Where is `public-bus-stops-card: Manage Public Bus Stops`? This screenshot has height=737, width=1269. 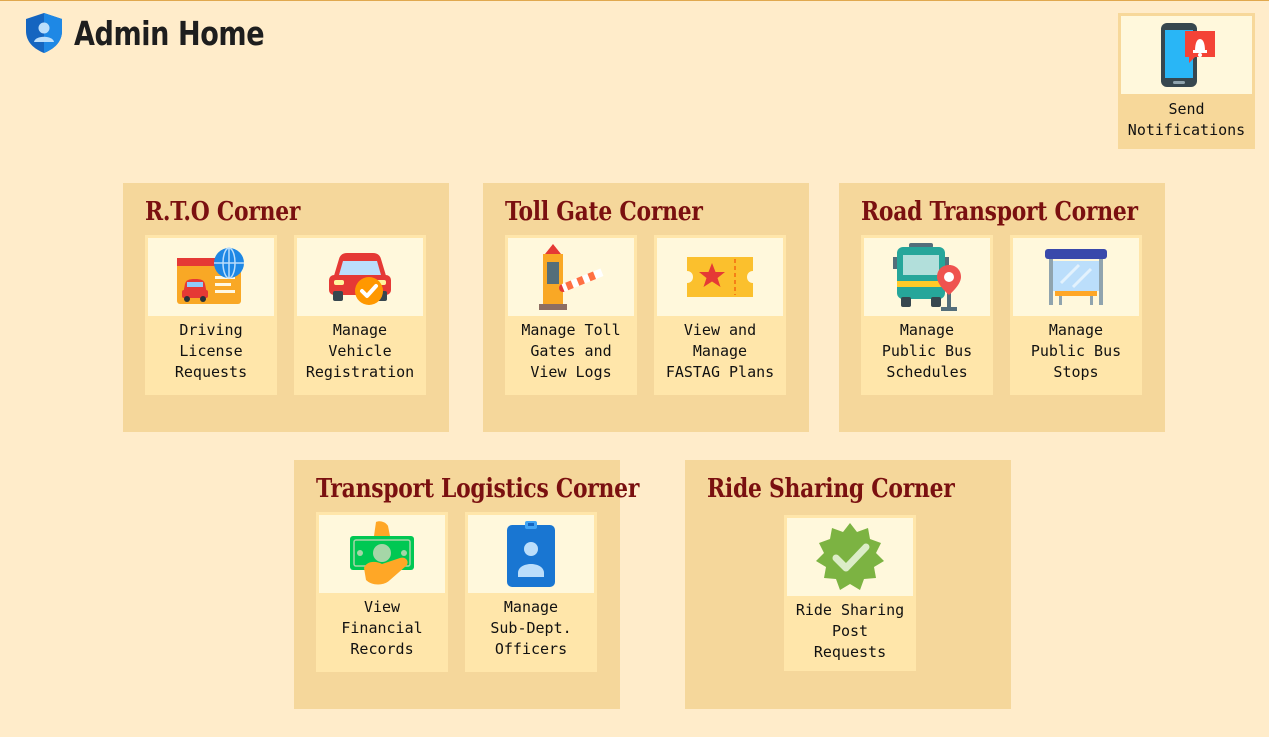 public-bus-stops-card: Manage Public Bus Stops is located at coordinates (1076, 315).